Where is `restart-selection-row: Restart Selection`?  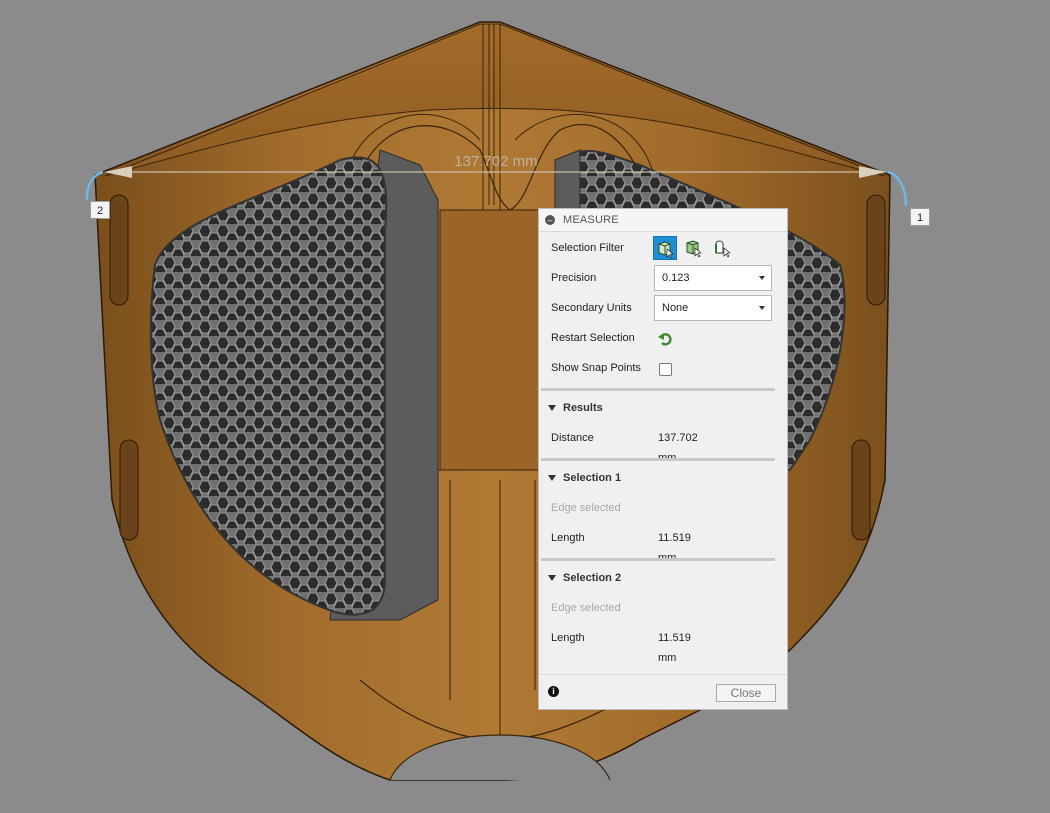
restart-selection-row: Restart Selection is located at coordinates (593, 338).